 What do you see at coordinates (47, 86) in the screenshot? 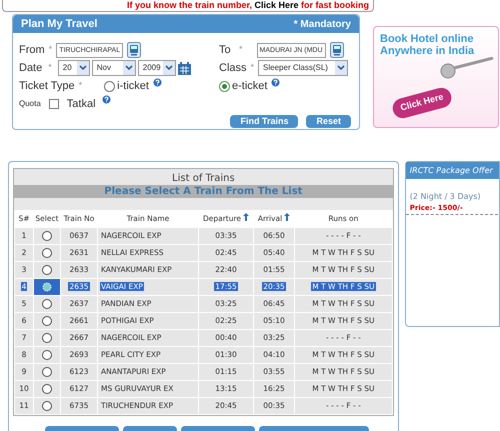
I see `ticket-type-label: Ticket Type` at bounding box center [47, 86].